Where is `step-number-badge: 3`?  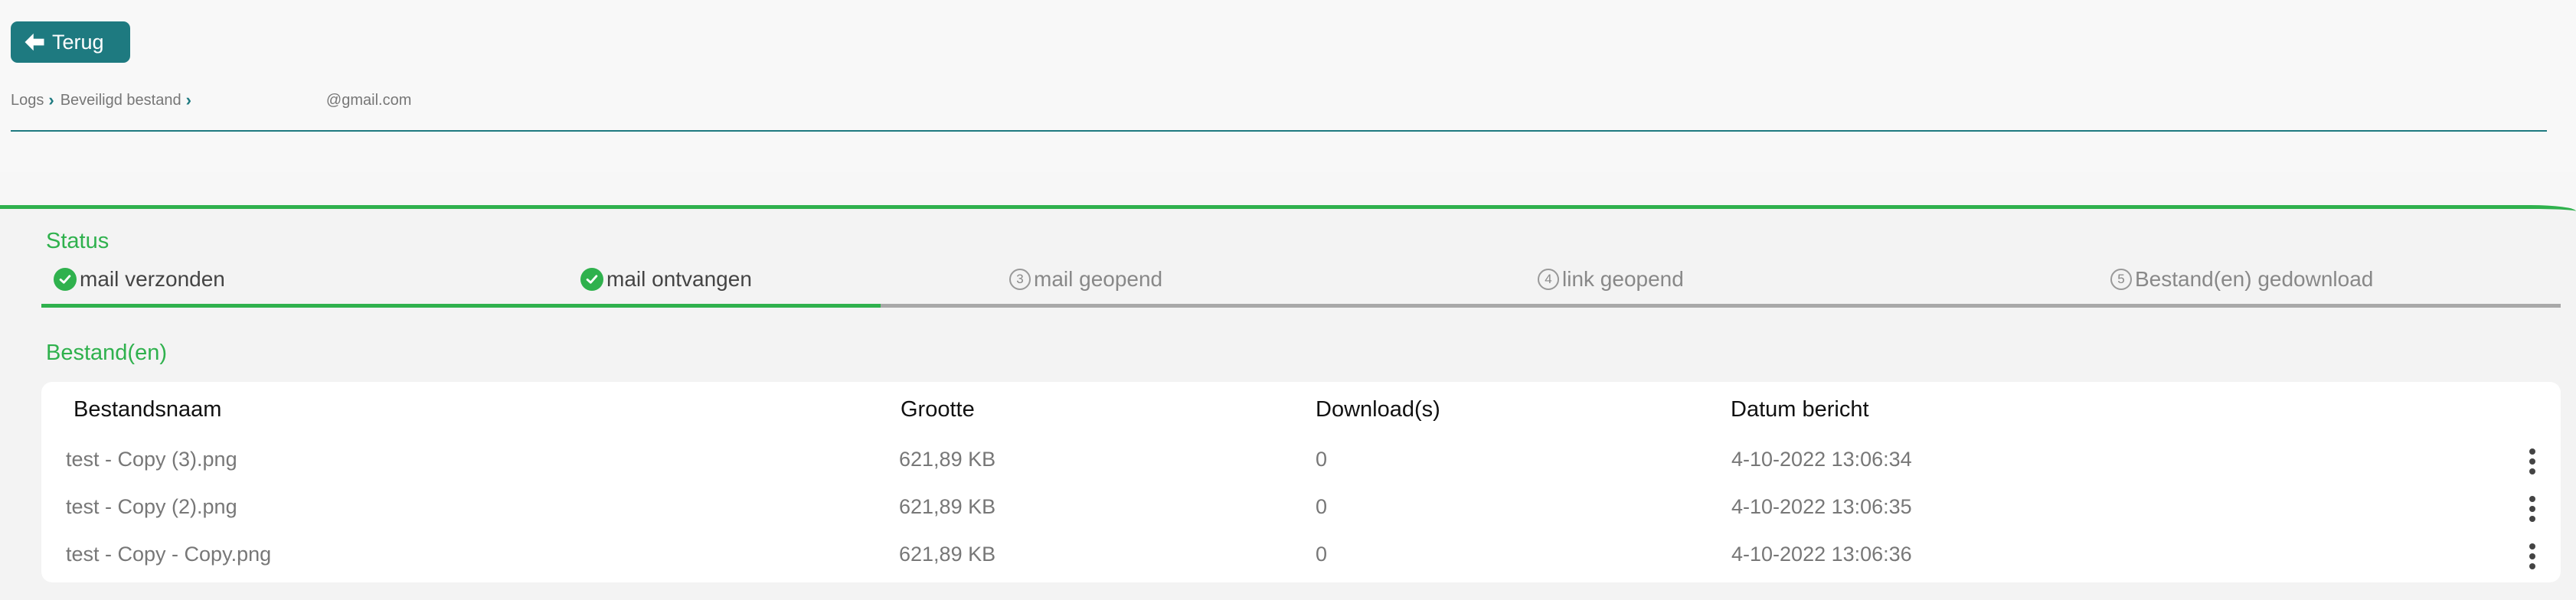
step-number-badge: 3 is located at coordinates (1020, 279).